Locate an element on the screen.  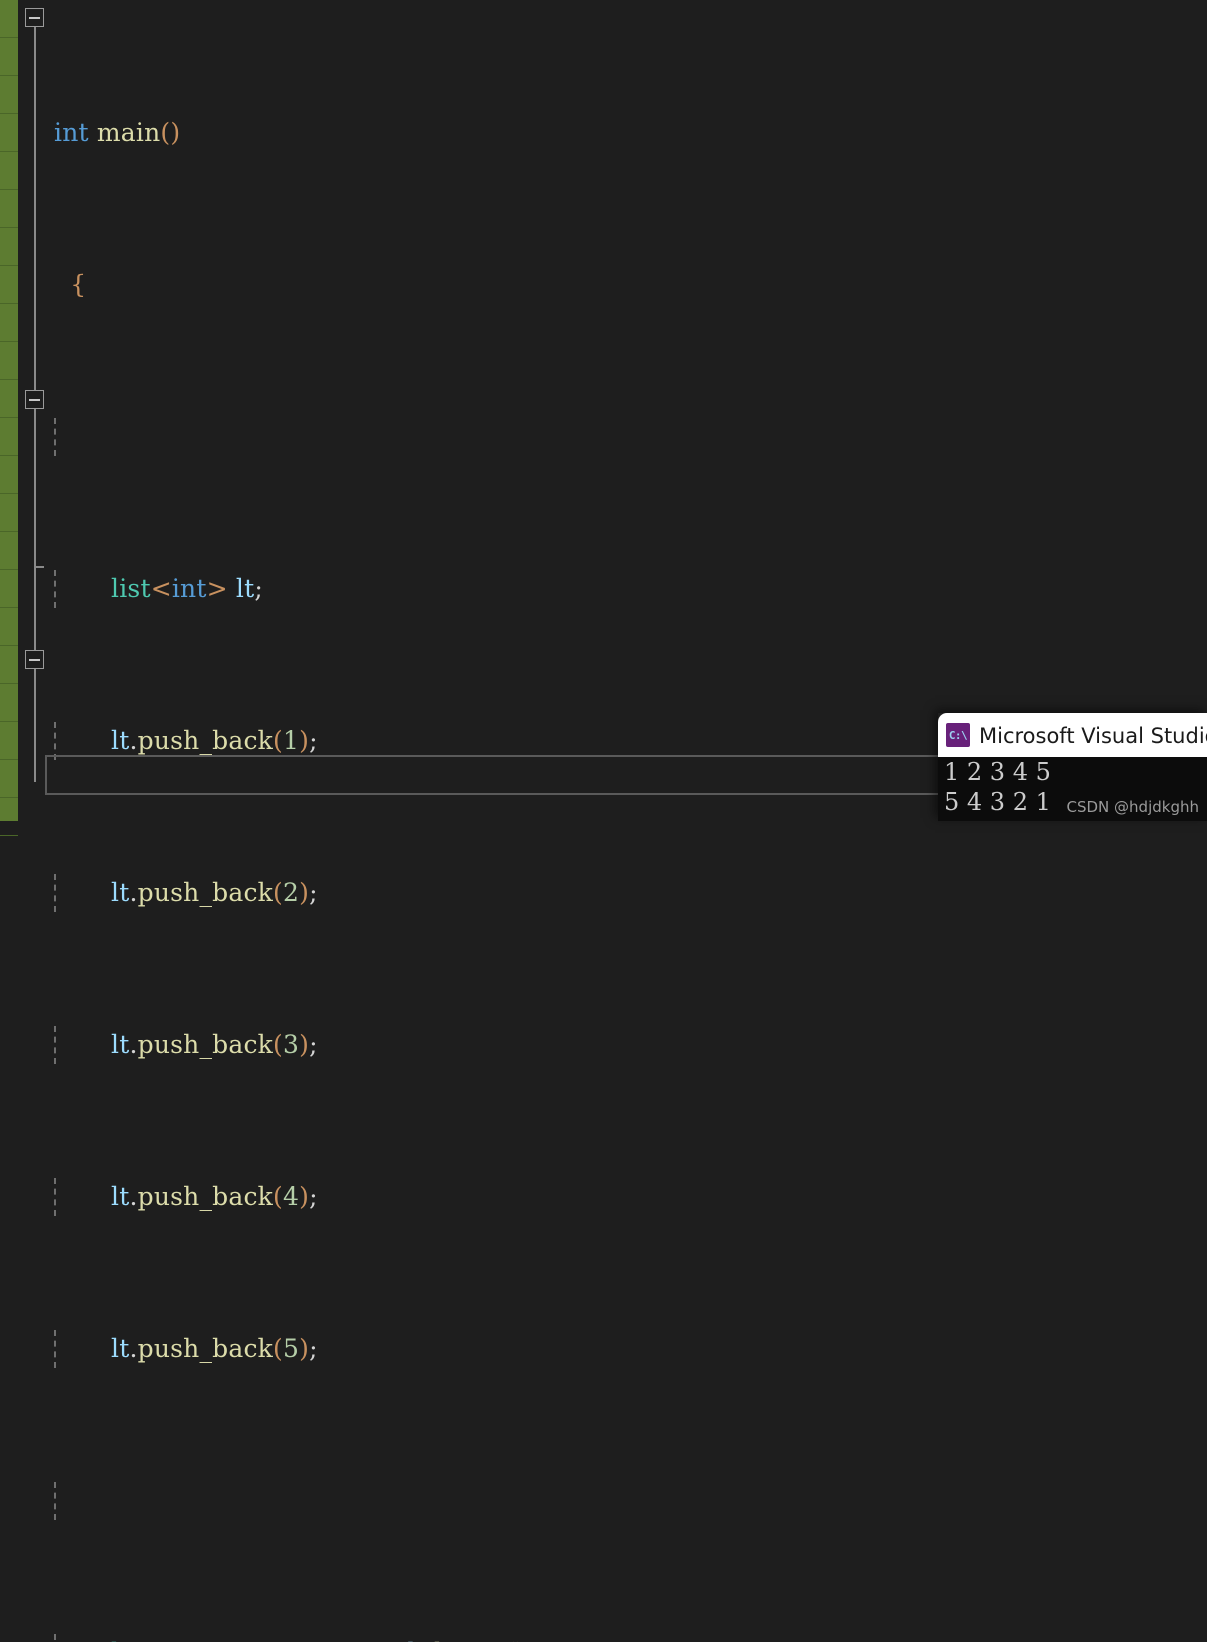
cmd-console-icon: C:\ is located at coordinates (958, 735).